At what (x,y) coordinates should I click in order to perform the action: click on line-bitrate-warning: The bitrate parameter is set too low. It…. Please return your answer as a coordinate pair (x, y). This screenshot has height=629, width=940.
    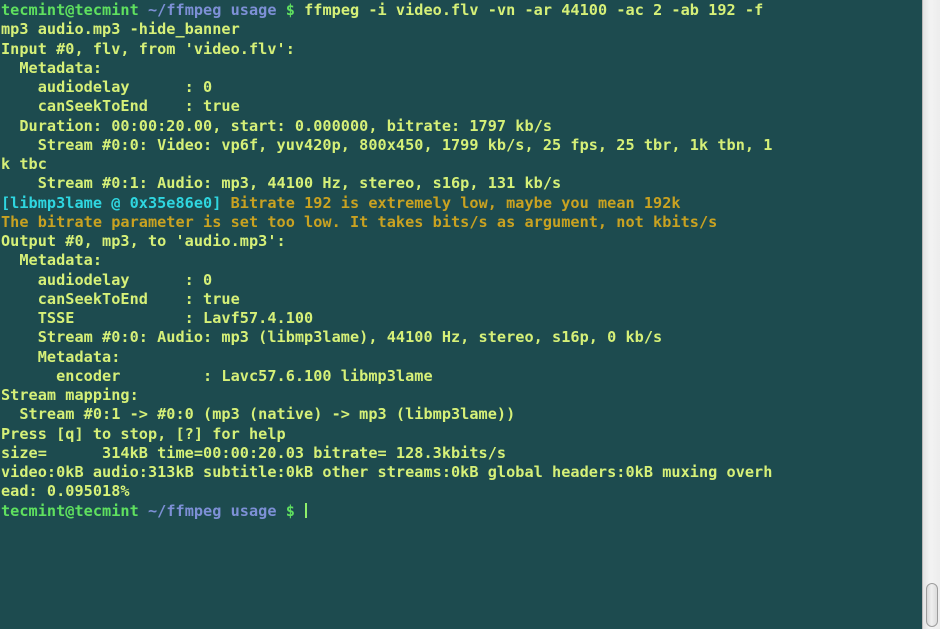
    Looking at the image, I should click on (461, 222).